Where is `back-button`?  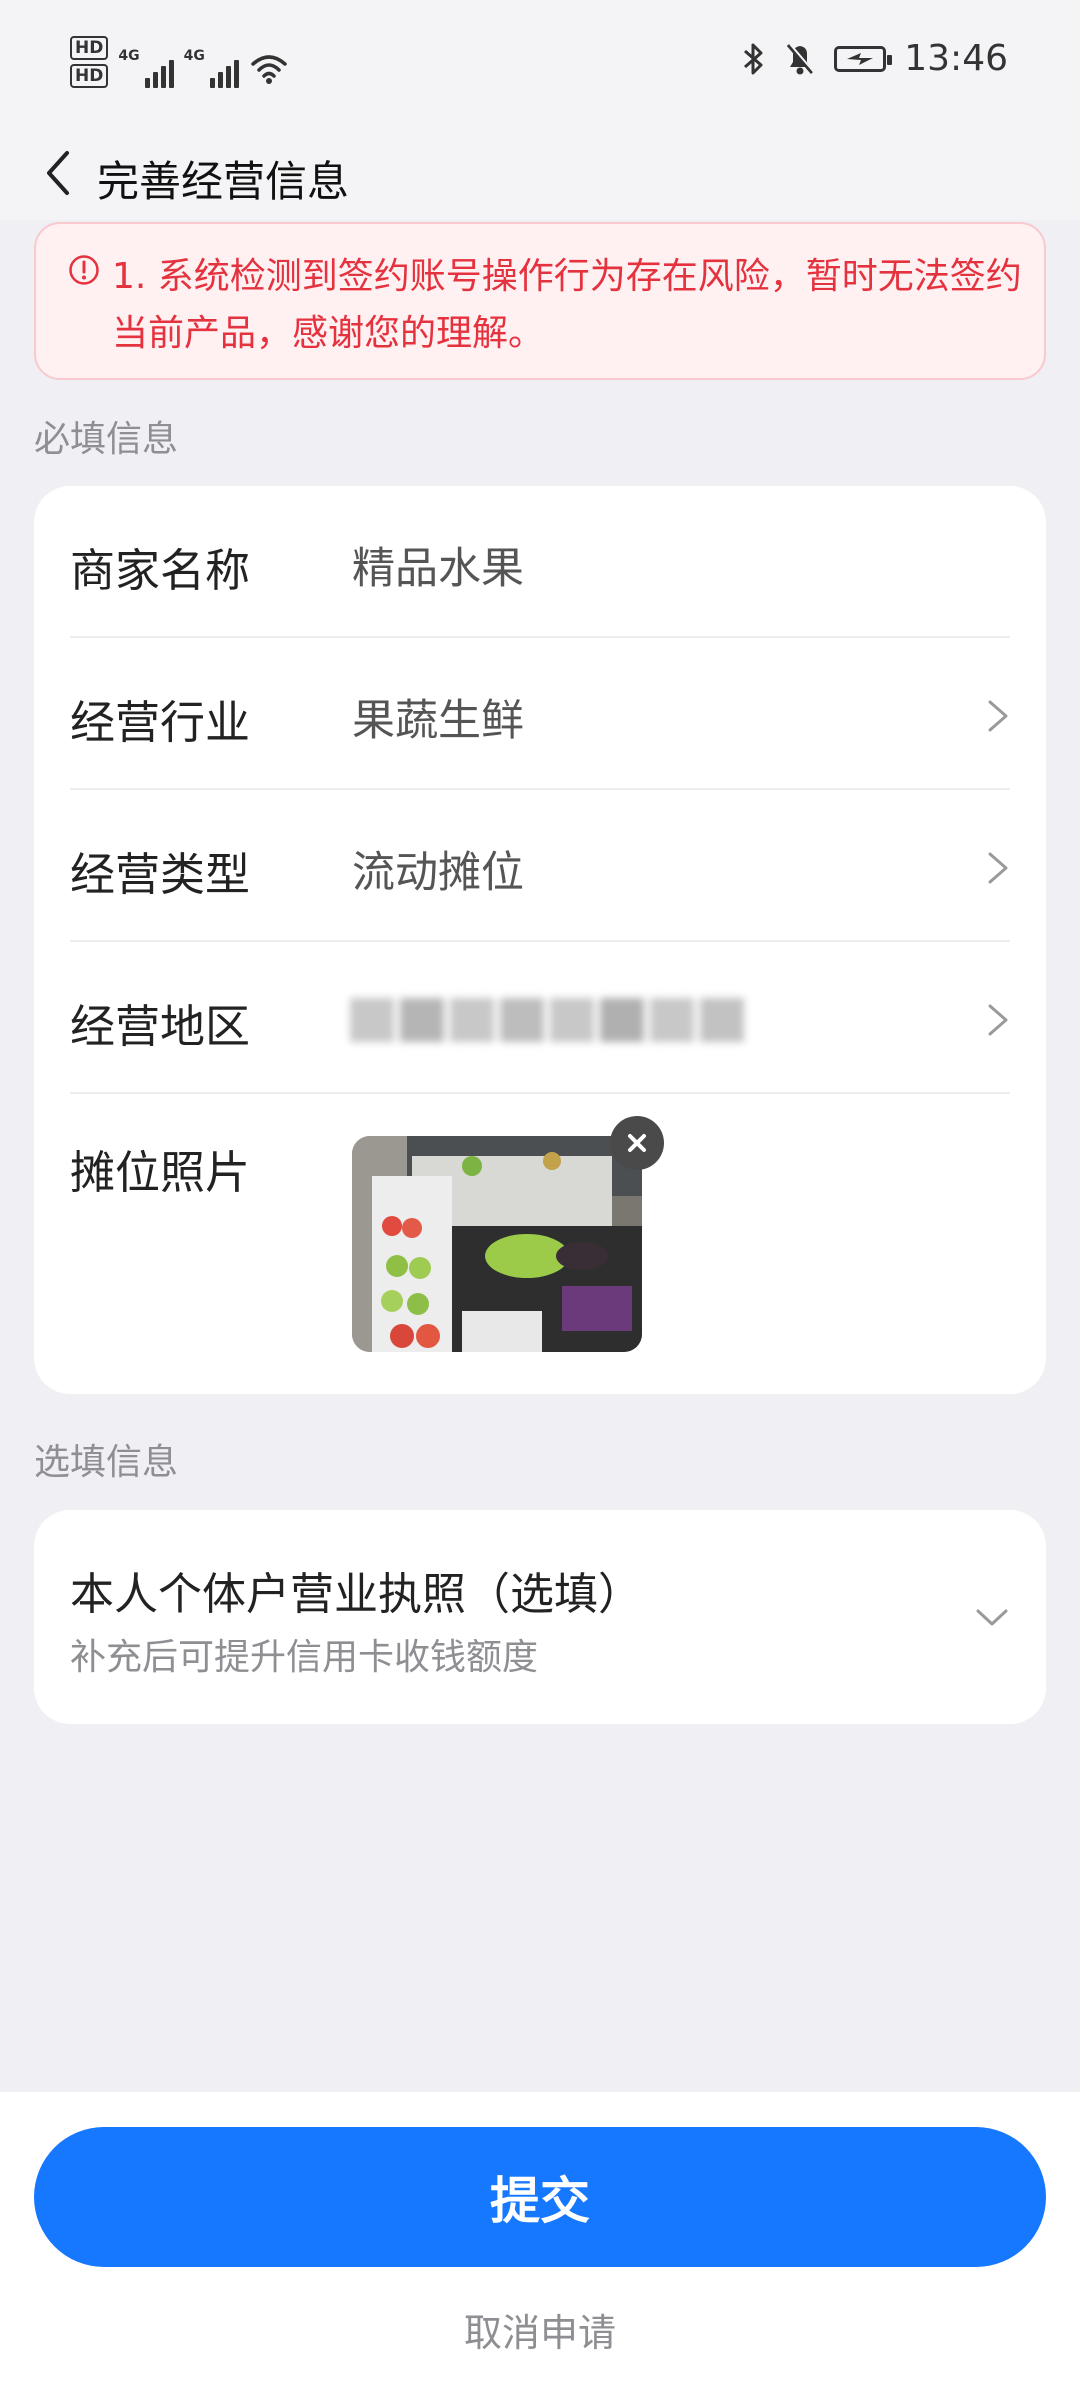
back-button is located at coordinates (58, 173).